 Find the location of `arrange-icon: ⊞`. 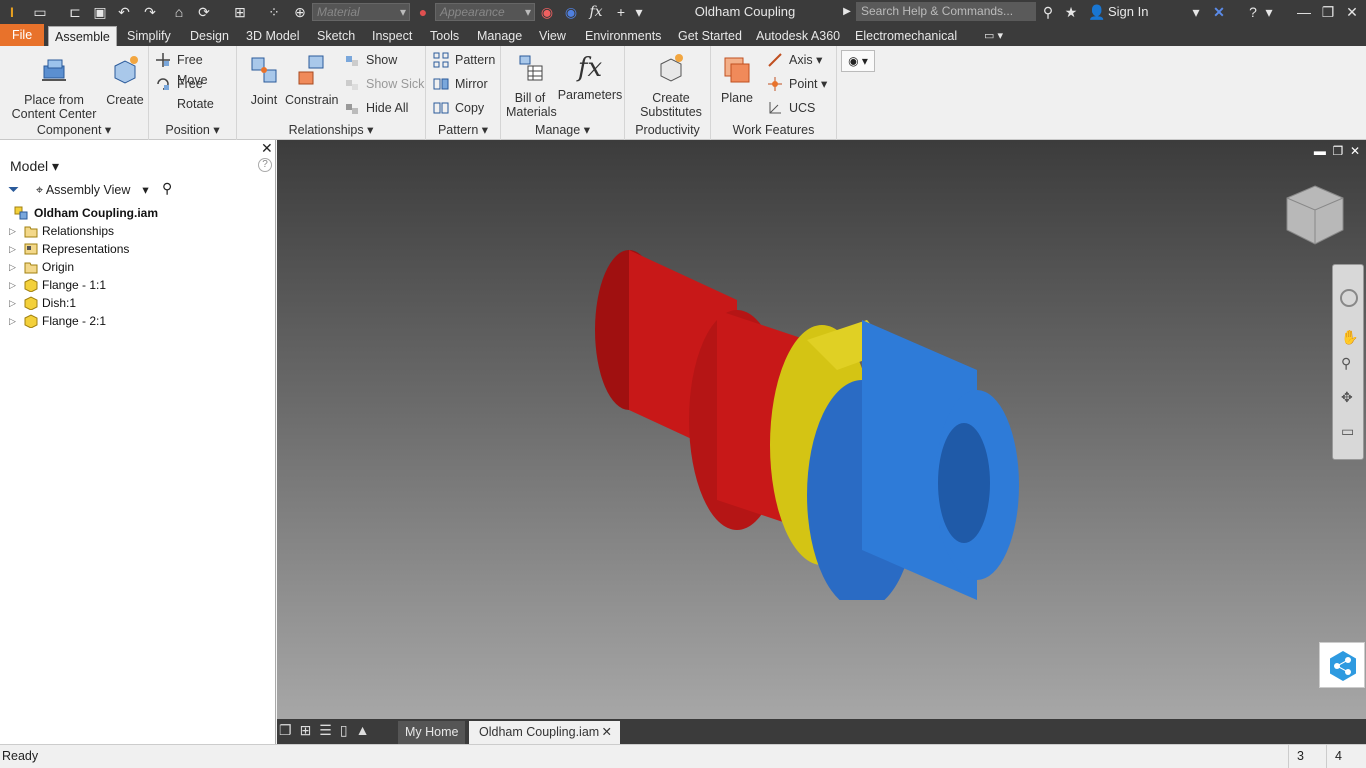

arrange-icon: ⊞ is located at coordinates (310, 730).